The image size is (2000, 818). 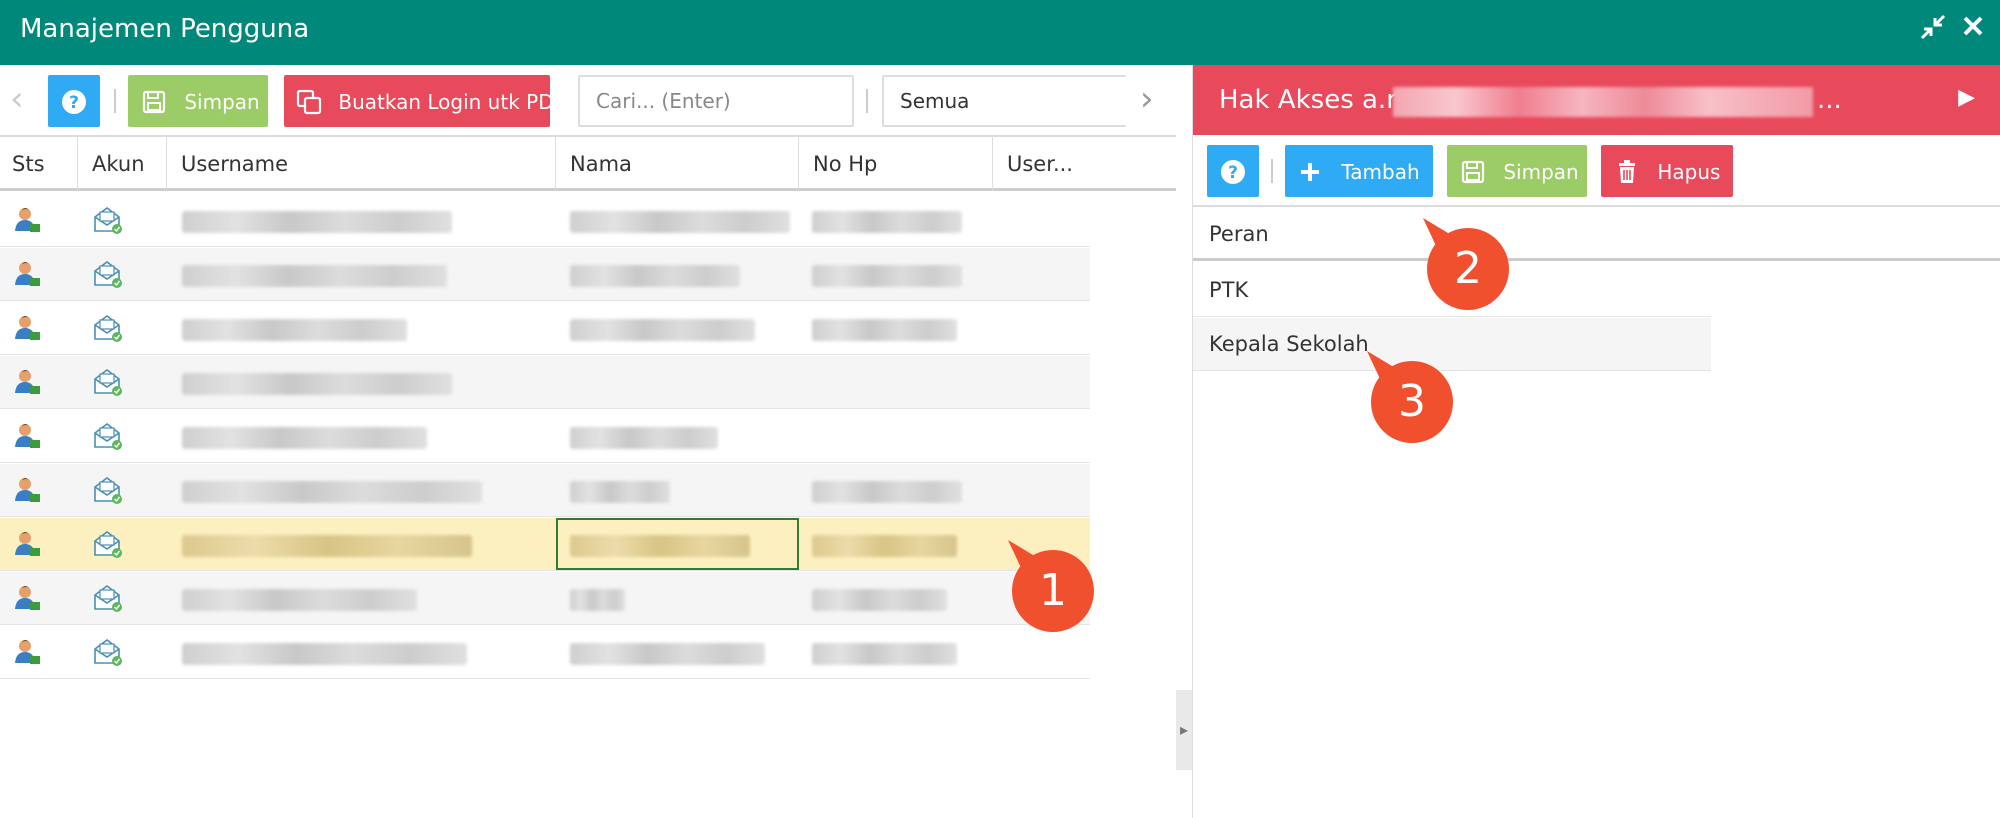 I want to click on delete-role-label: Hapus, so click(x=1689, y=171).